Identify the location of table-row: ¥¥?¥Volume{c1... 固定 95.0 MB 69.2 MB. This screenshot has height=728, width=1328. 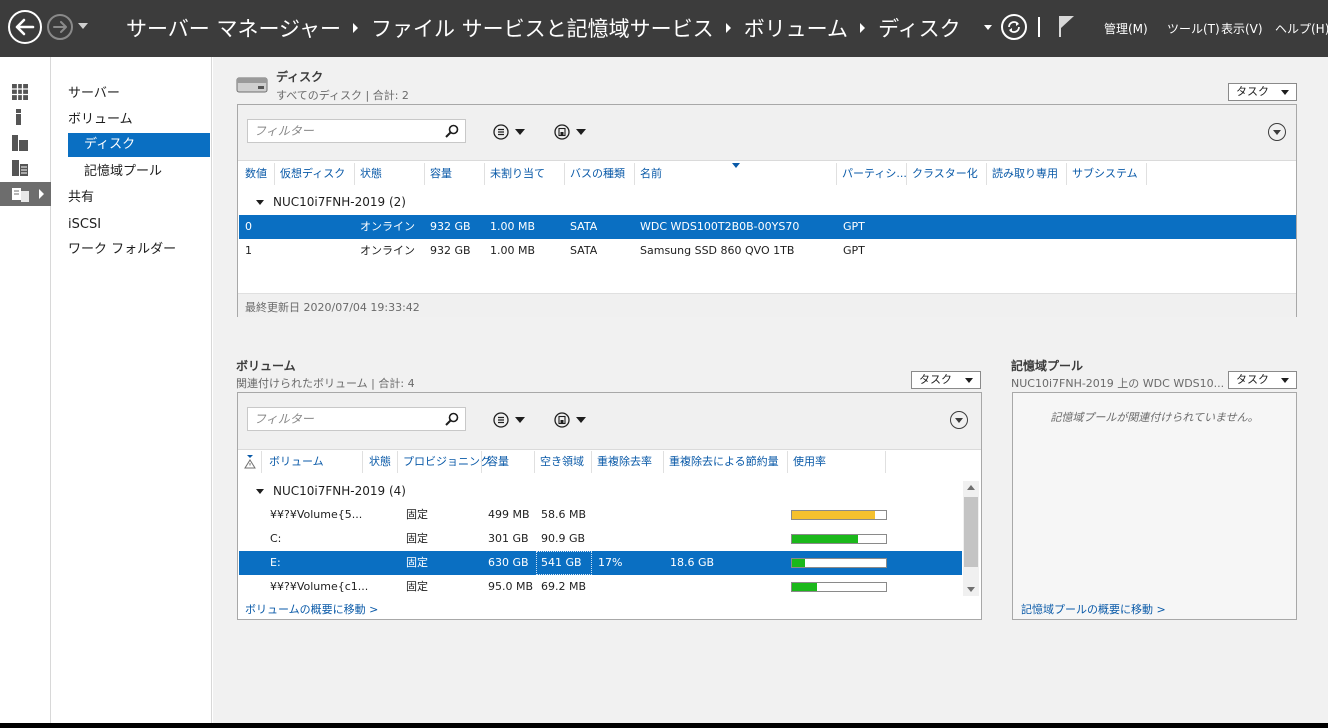
(600, 587).